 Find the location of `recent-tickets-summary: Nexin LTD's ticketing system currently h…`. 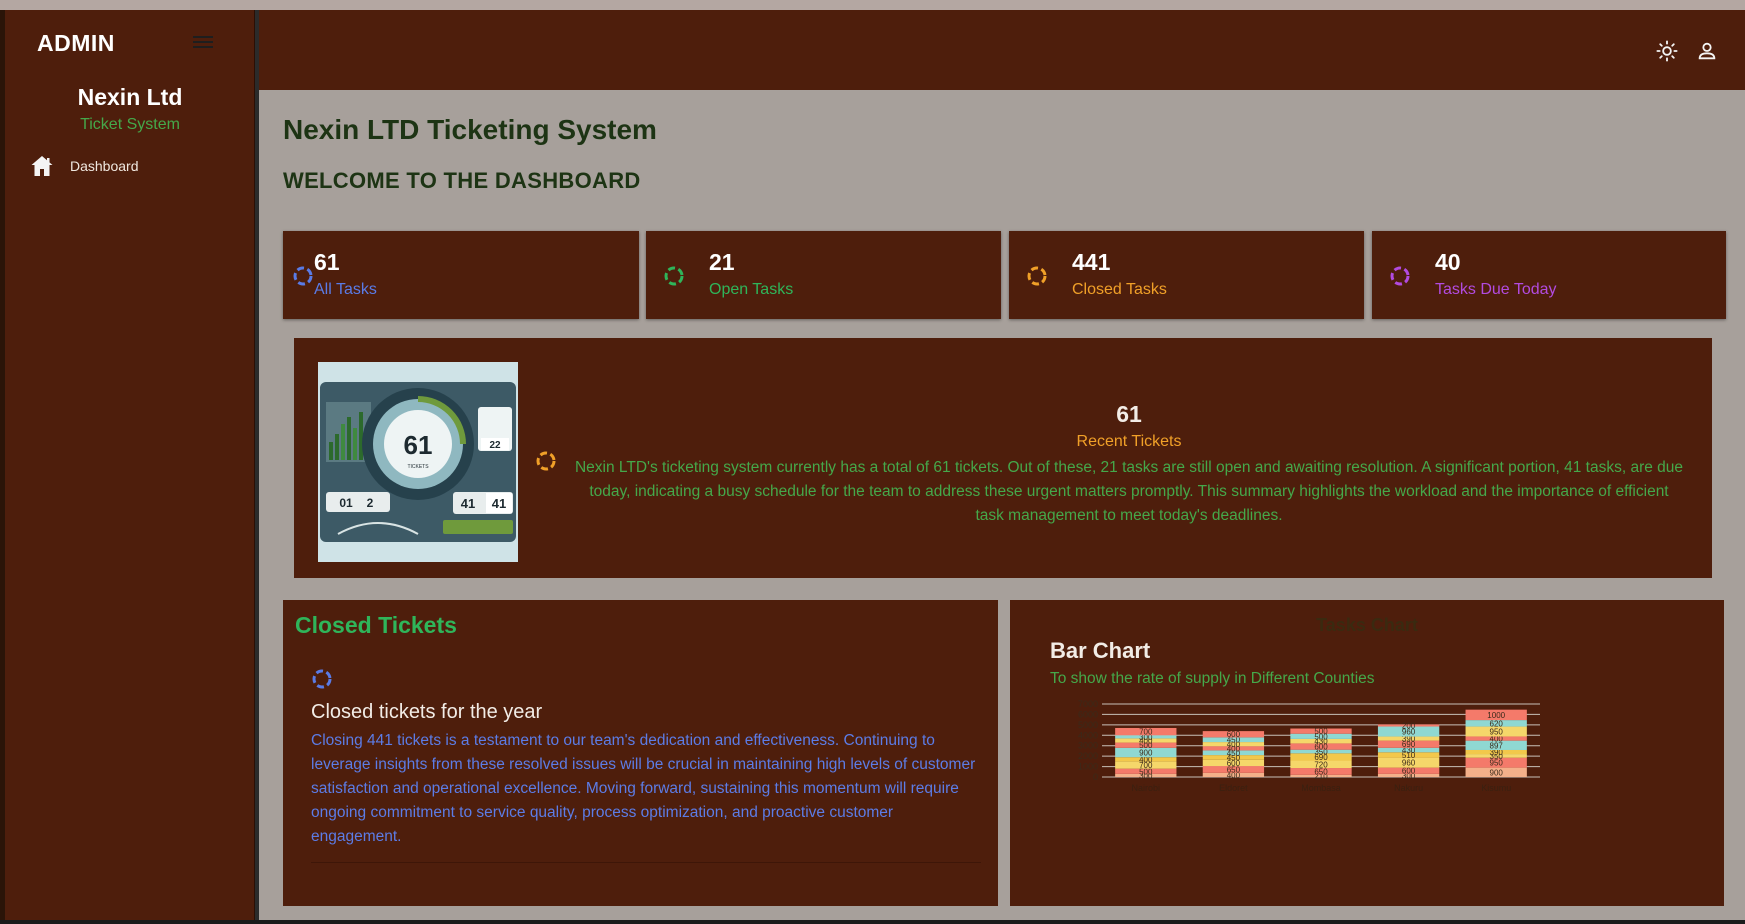

recent-tickets-summary: Nexin LTD's ticketing system currently h… is located at coordinates (1129, 491).